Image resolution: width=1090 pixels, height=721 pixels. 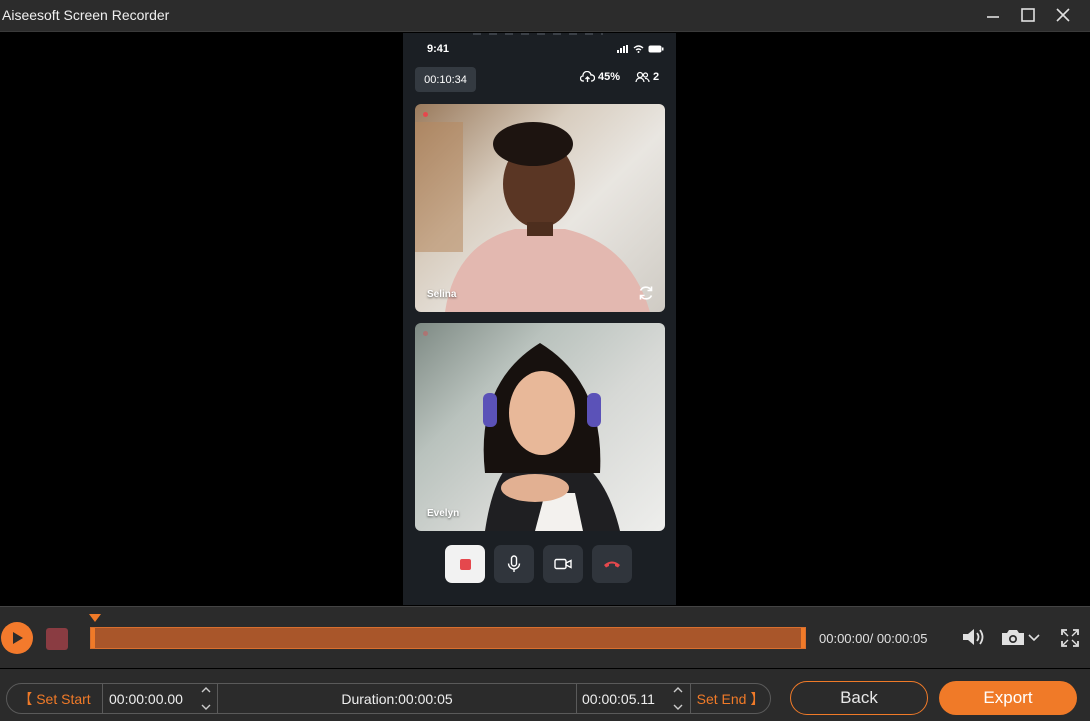 I want to click on trim-end-handle, so click(x=803, y=638).